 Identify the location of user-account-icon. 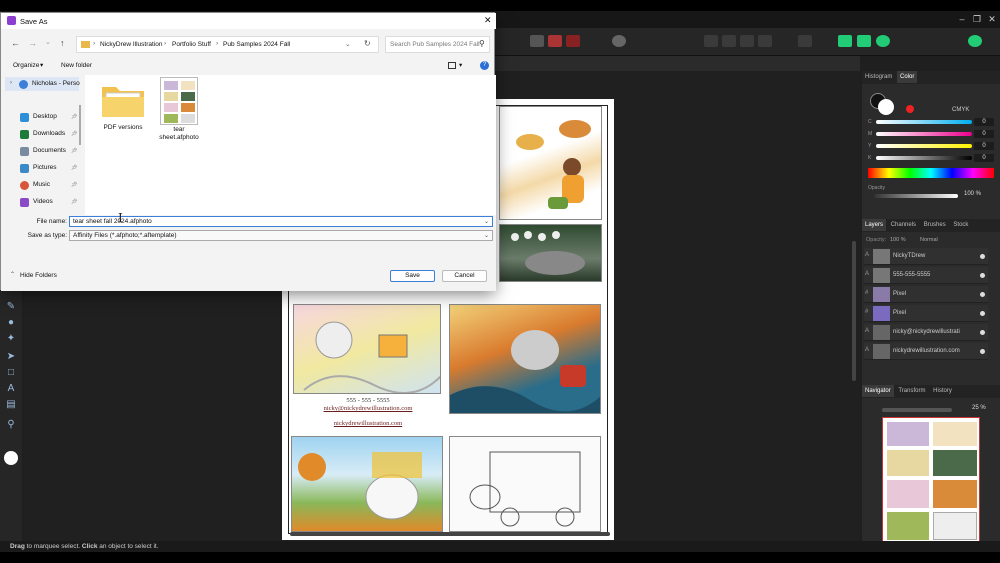
(975, 41).